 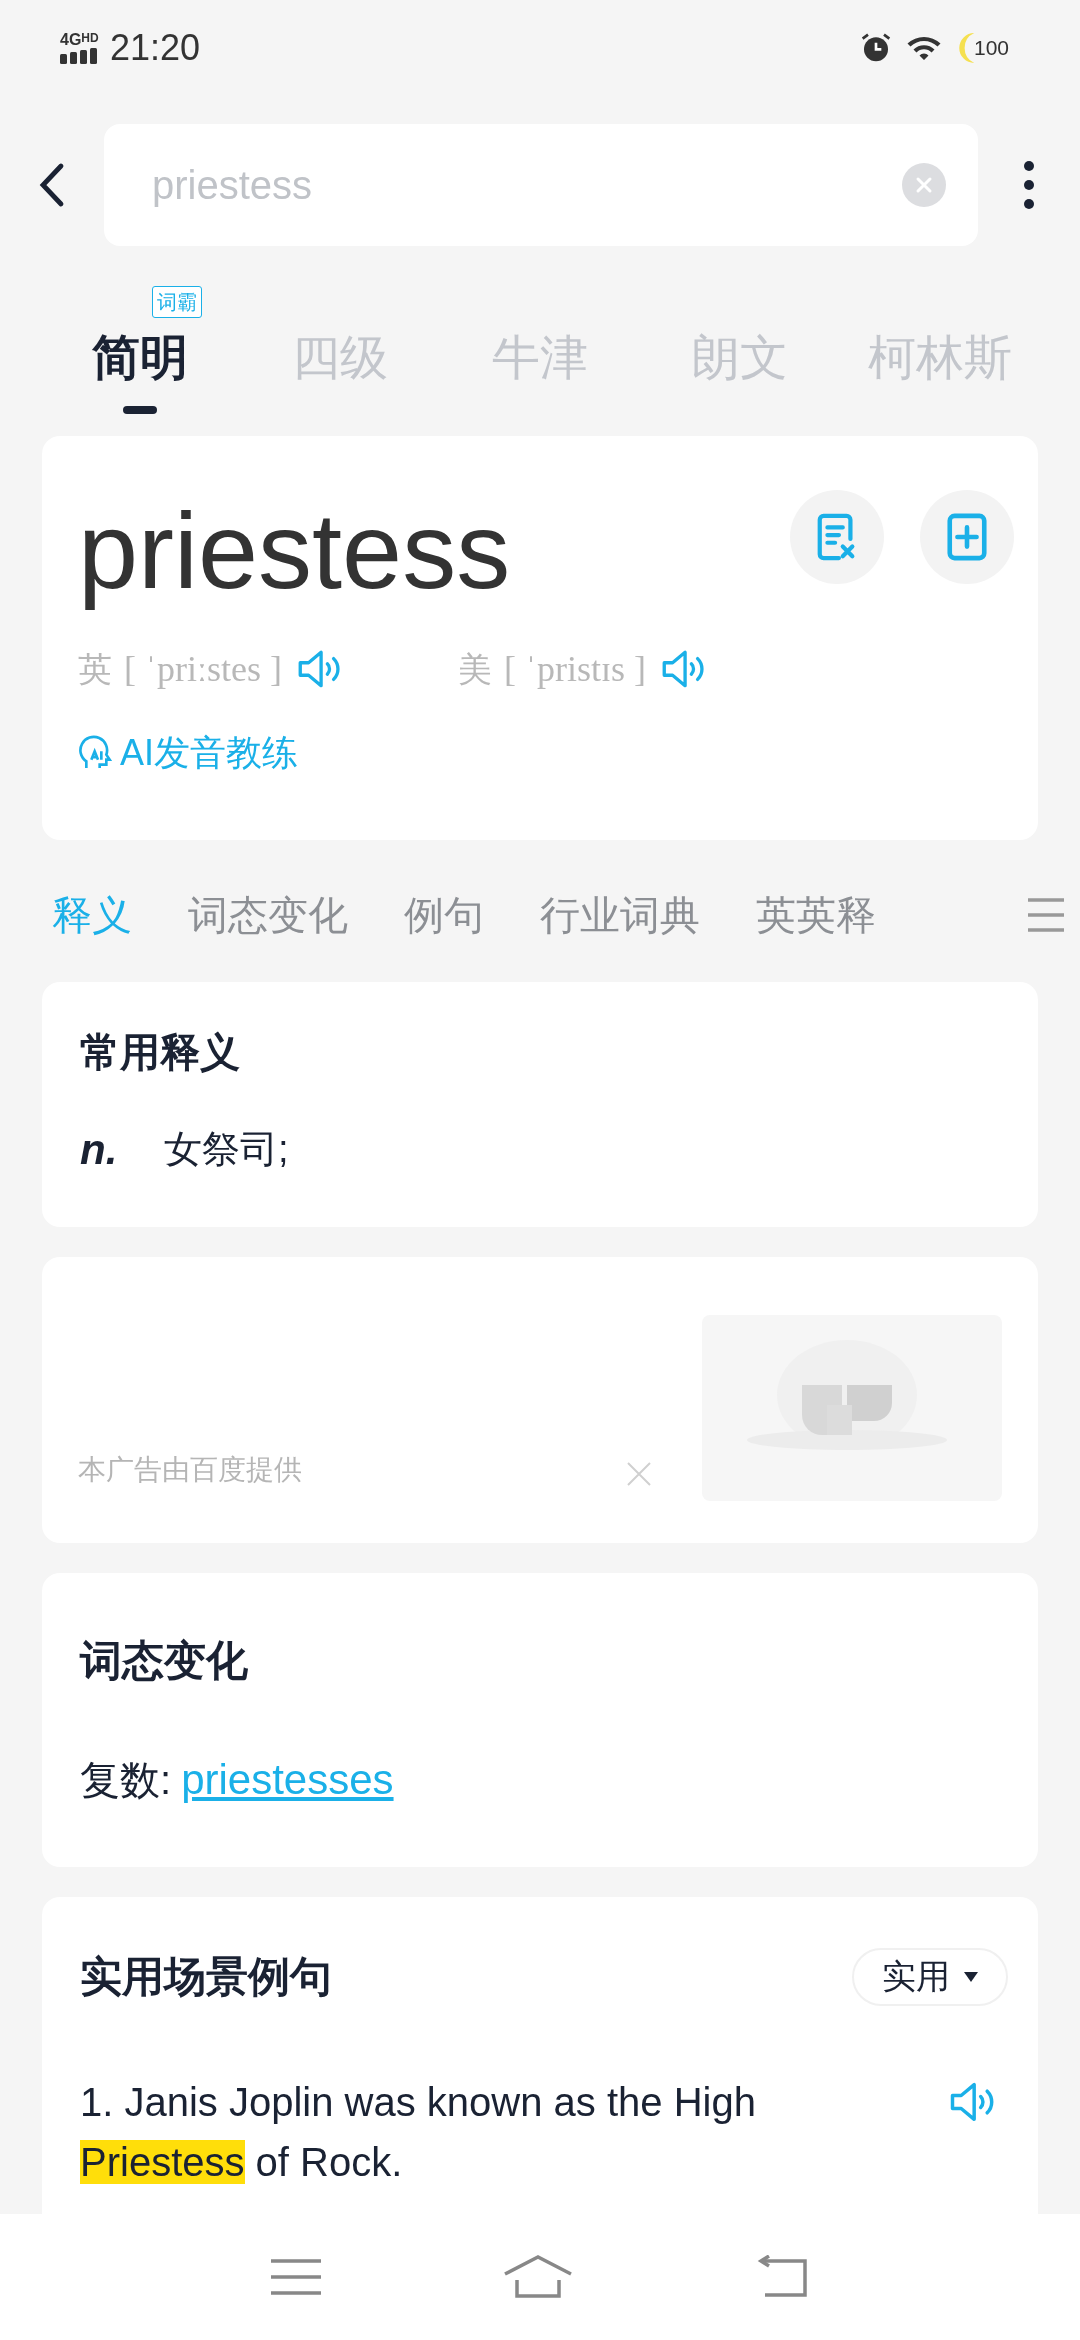 I want to click on section-tab: 例句, so click(x=444, y=915).